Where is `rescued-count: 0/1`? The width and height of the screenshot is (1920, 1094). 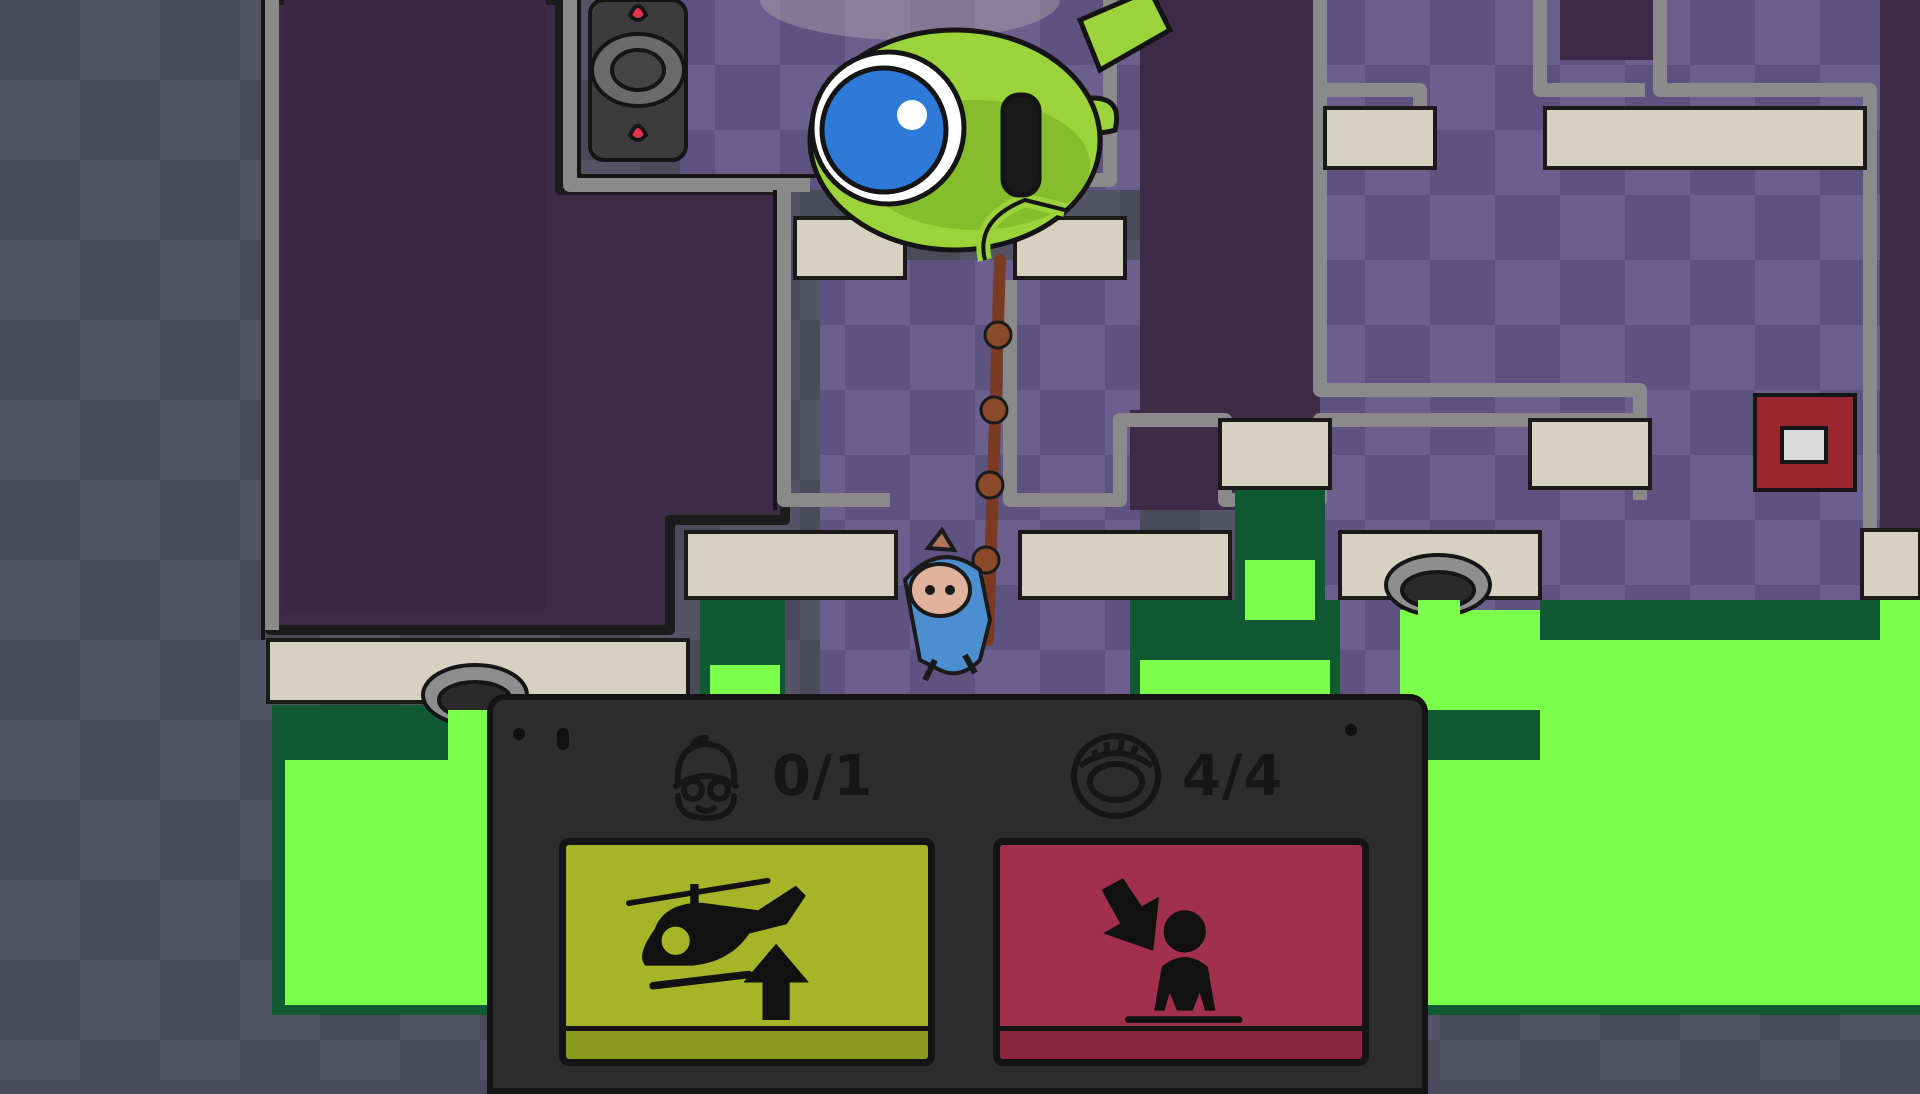 rescued-count: 0/1 is located at coordinates (823, 776).